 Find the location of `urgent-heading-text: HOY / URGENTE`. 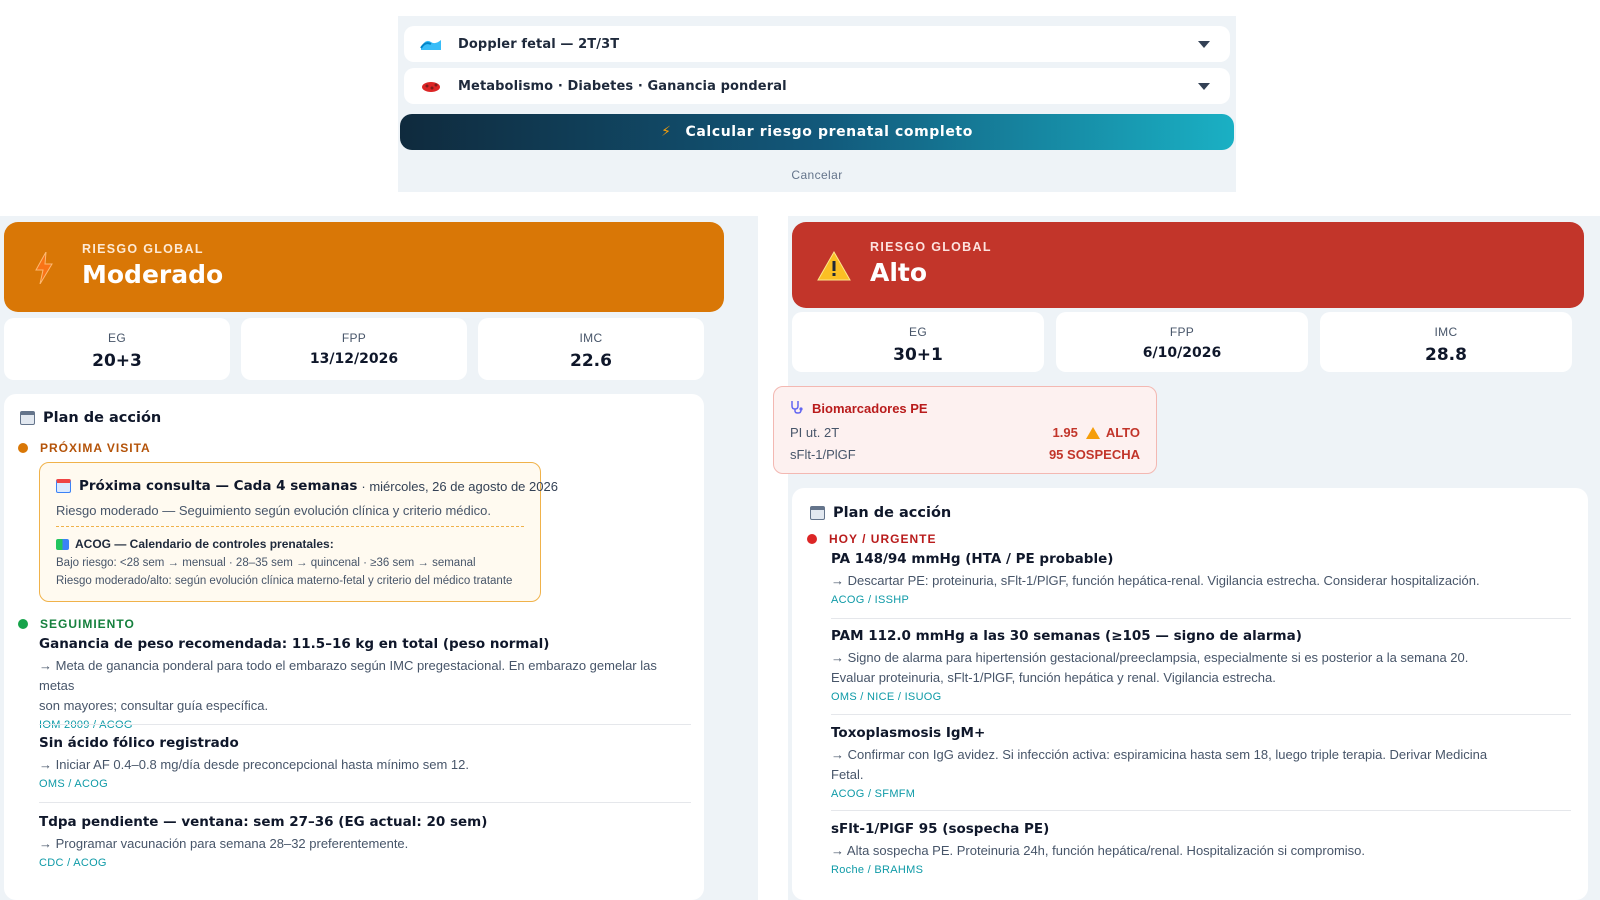

urgent-heading-text: HOY / URGENTE is located at coordinates (883, 539).